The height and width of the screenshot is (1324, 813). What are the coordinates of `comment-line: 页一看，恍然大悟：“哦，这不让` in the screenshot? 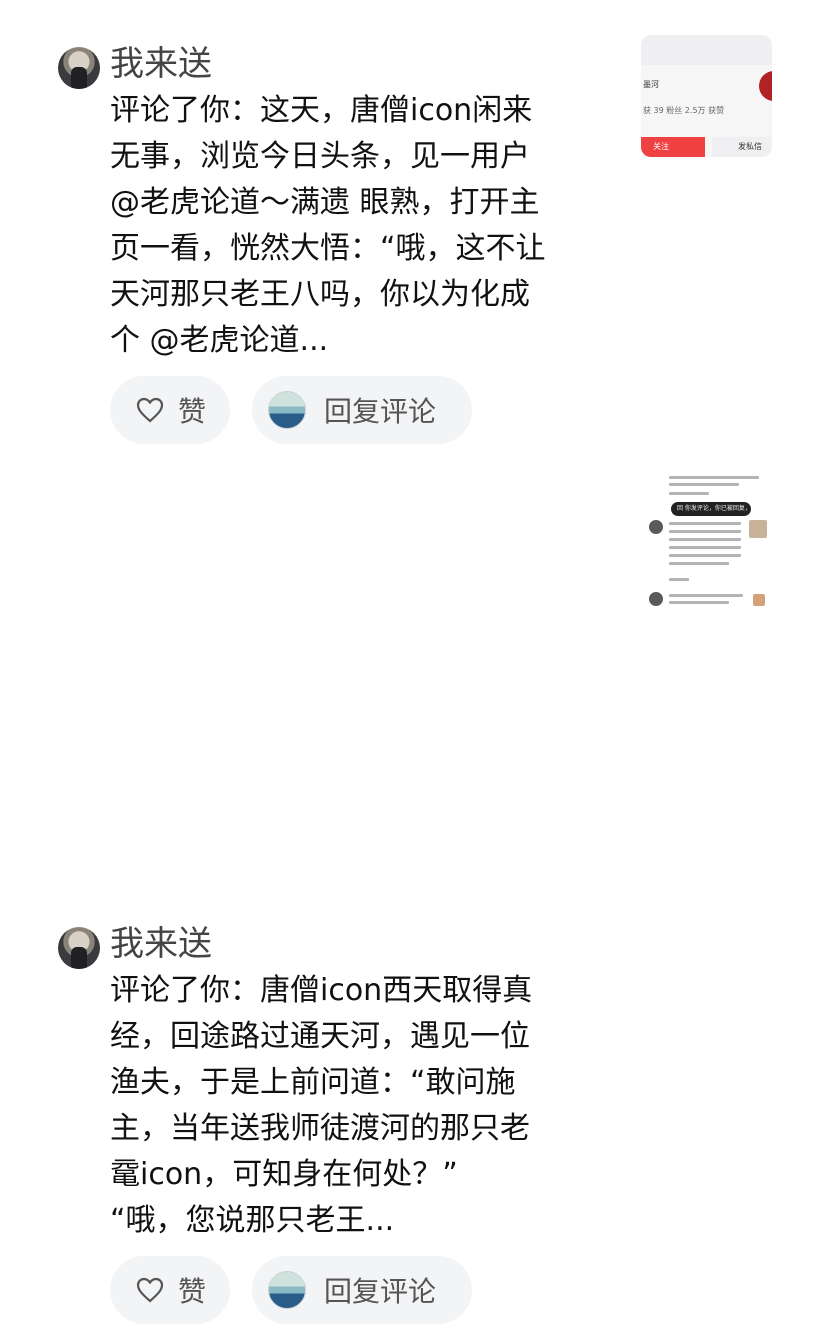 It's located at (328, 248).